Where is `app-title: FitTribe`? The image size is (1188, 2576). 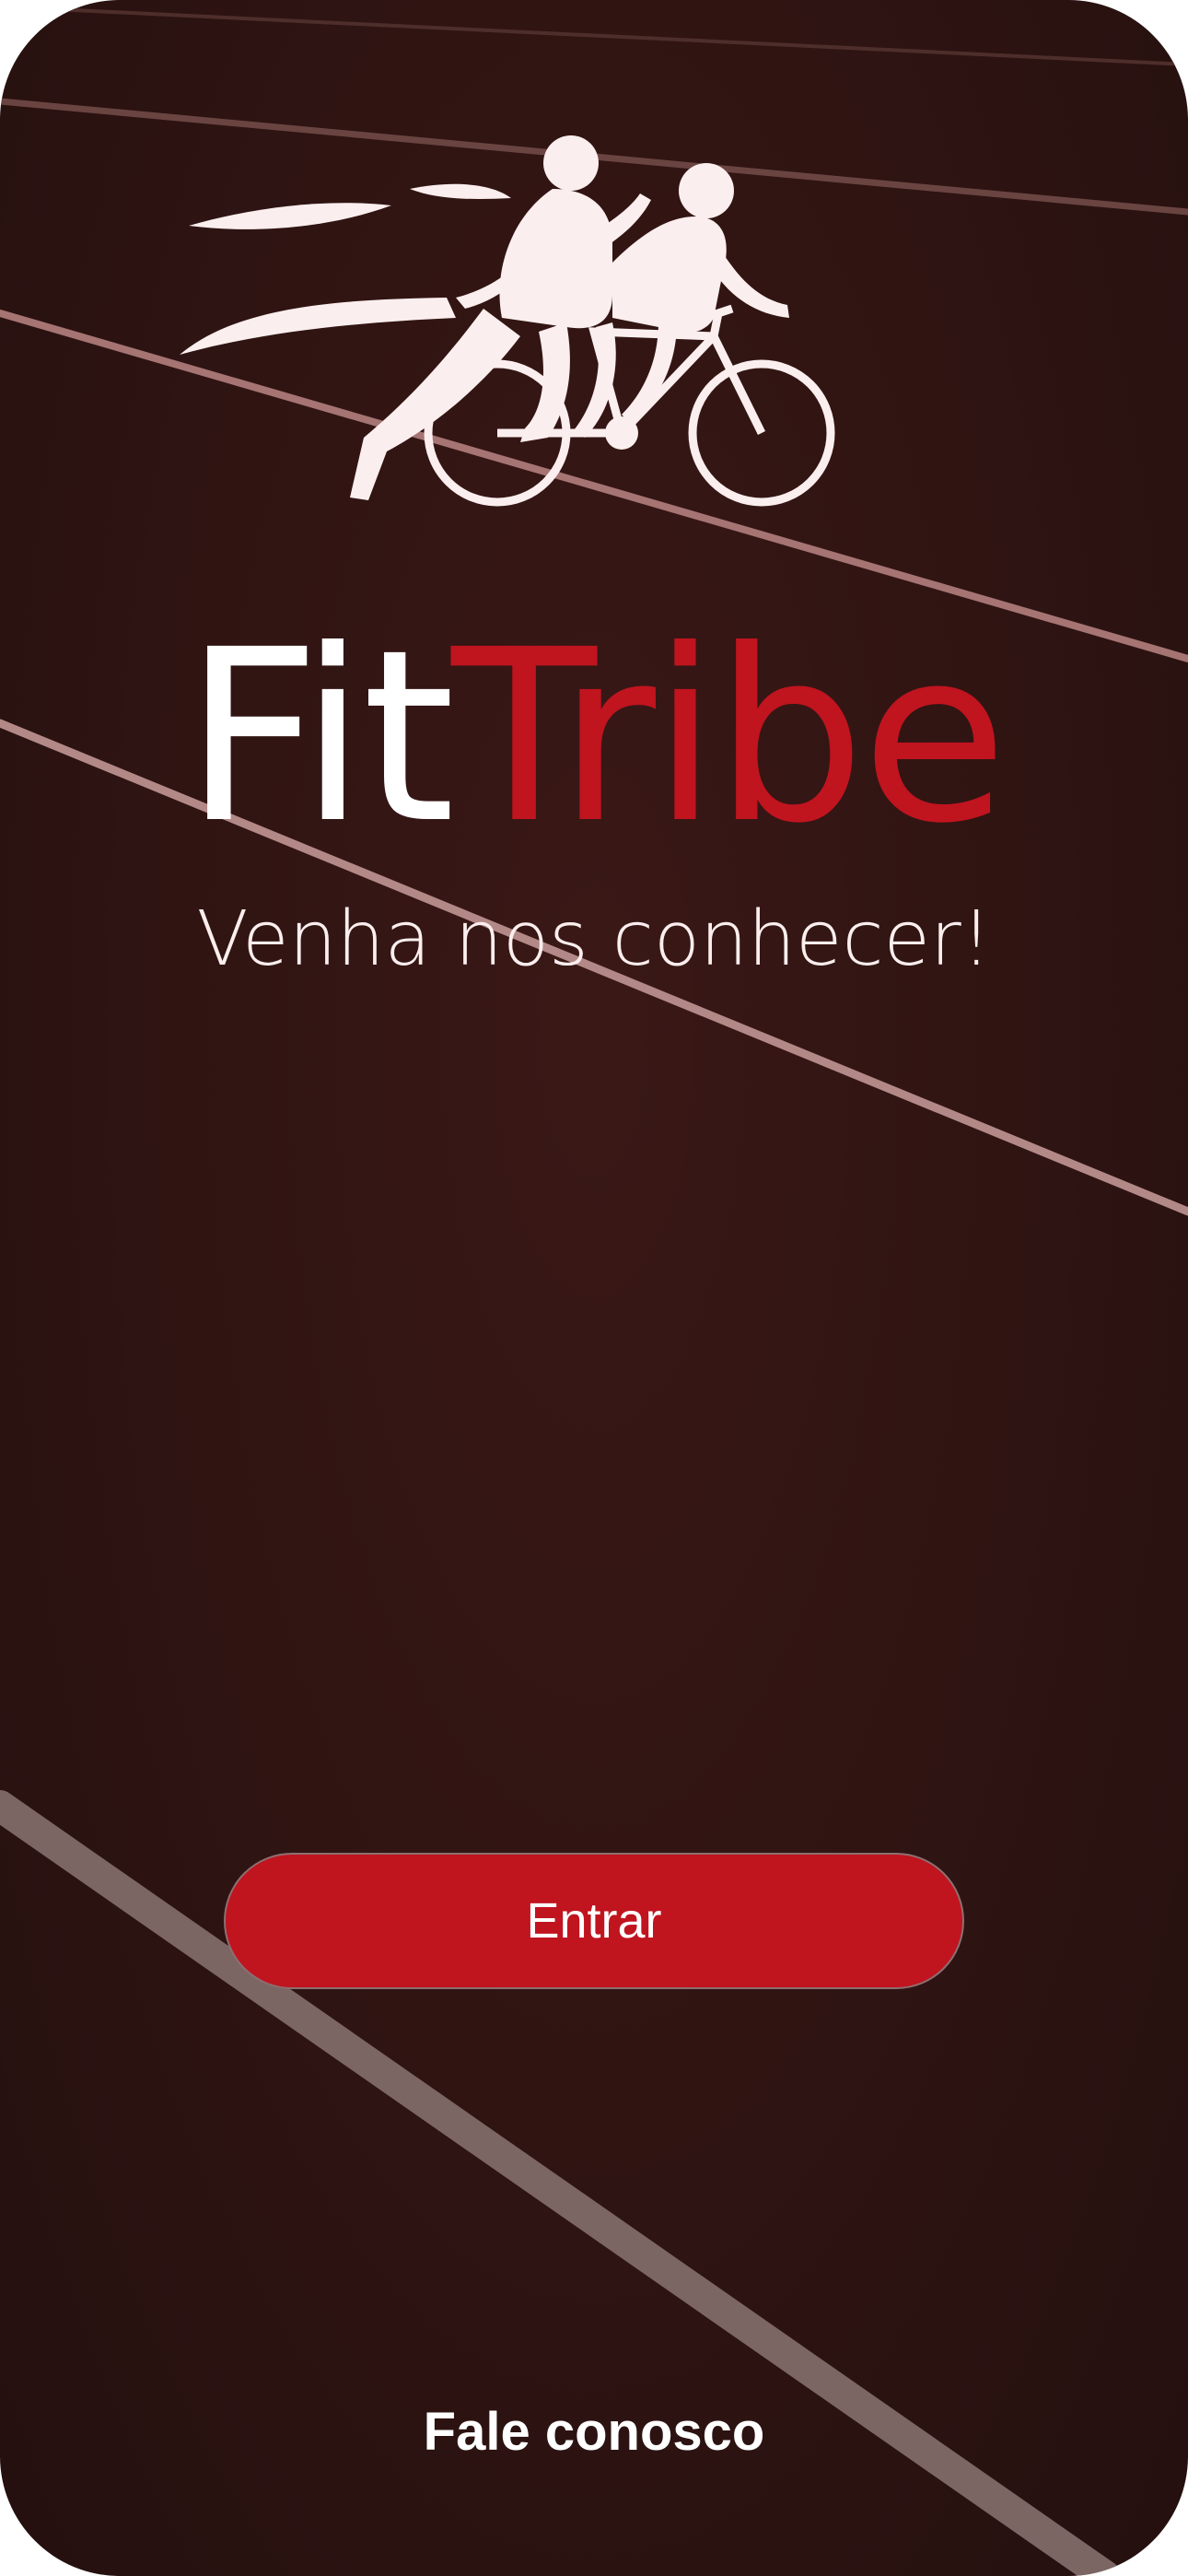
app-title: FitTribe is located at coordinates (594, 737).